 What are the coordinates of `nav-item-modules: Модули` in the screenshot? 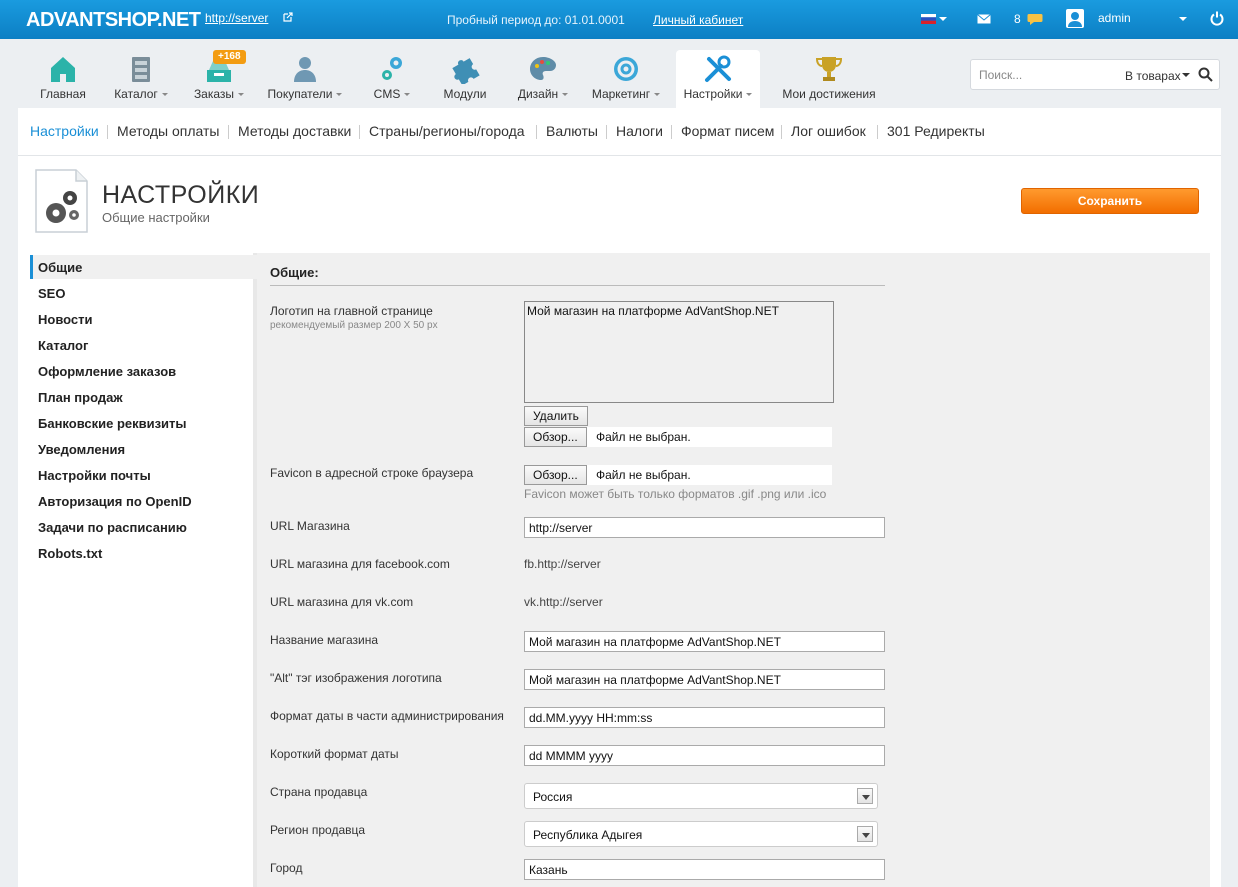 It's located at (465, 79).